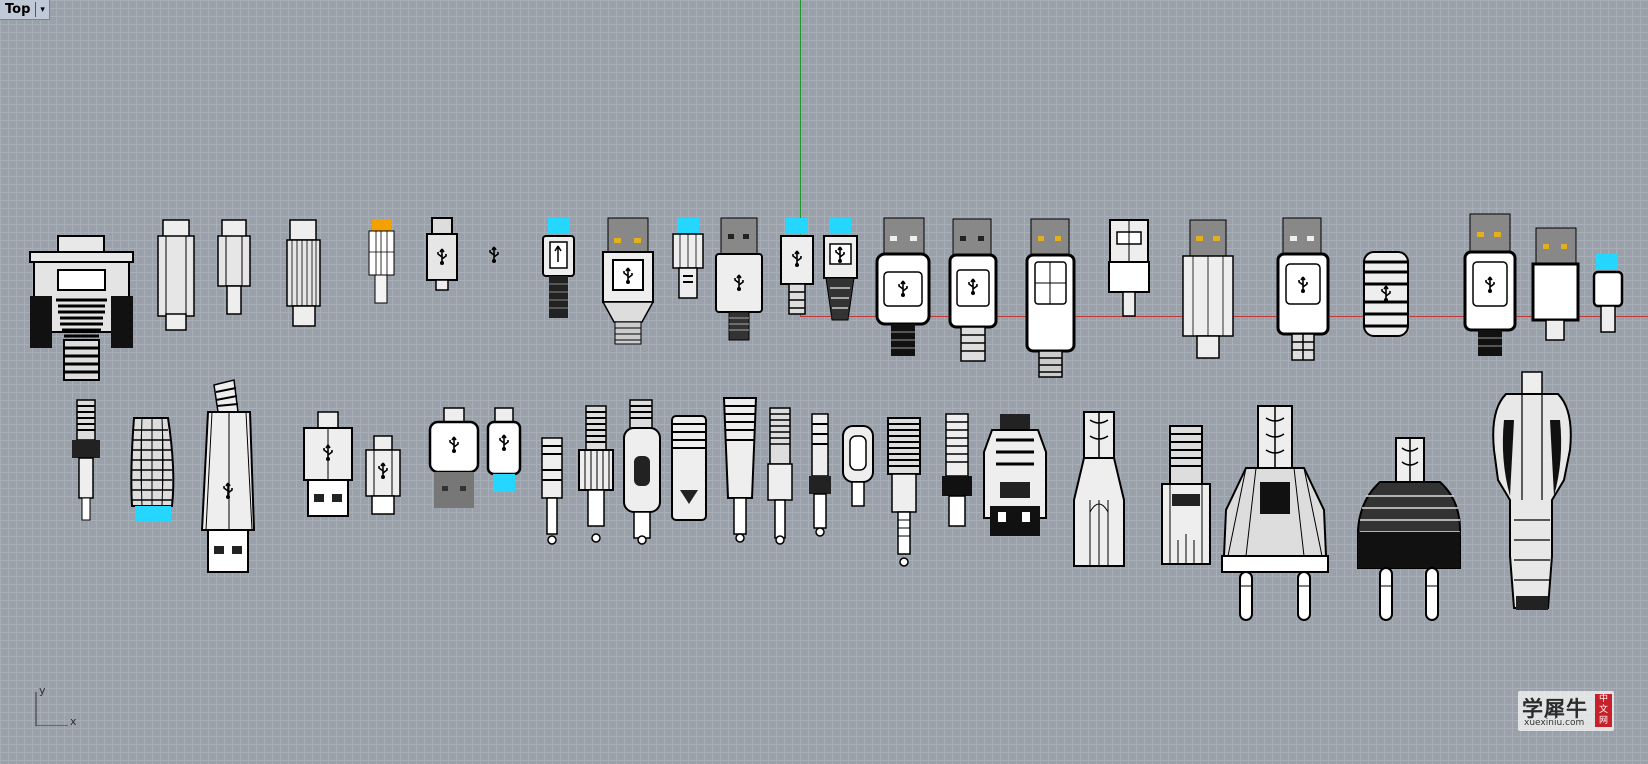 The height and width of the screenshot is (764, 1648). What do you see at coordinates (1554, 723) in the screenshot?
I see `watermark-url: xuexiniu.com` at bounding box center [1554, 723].